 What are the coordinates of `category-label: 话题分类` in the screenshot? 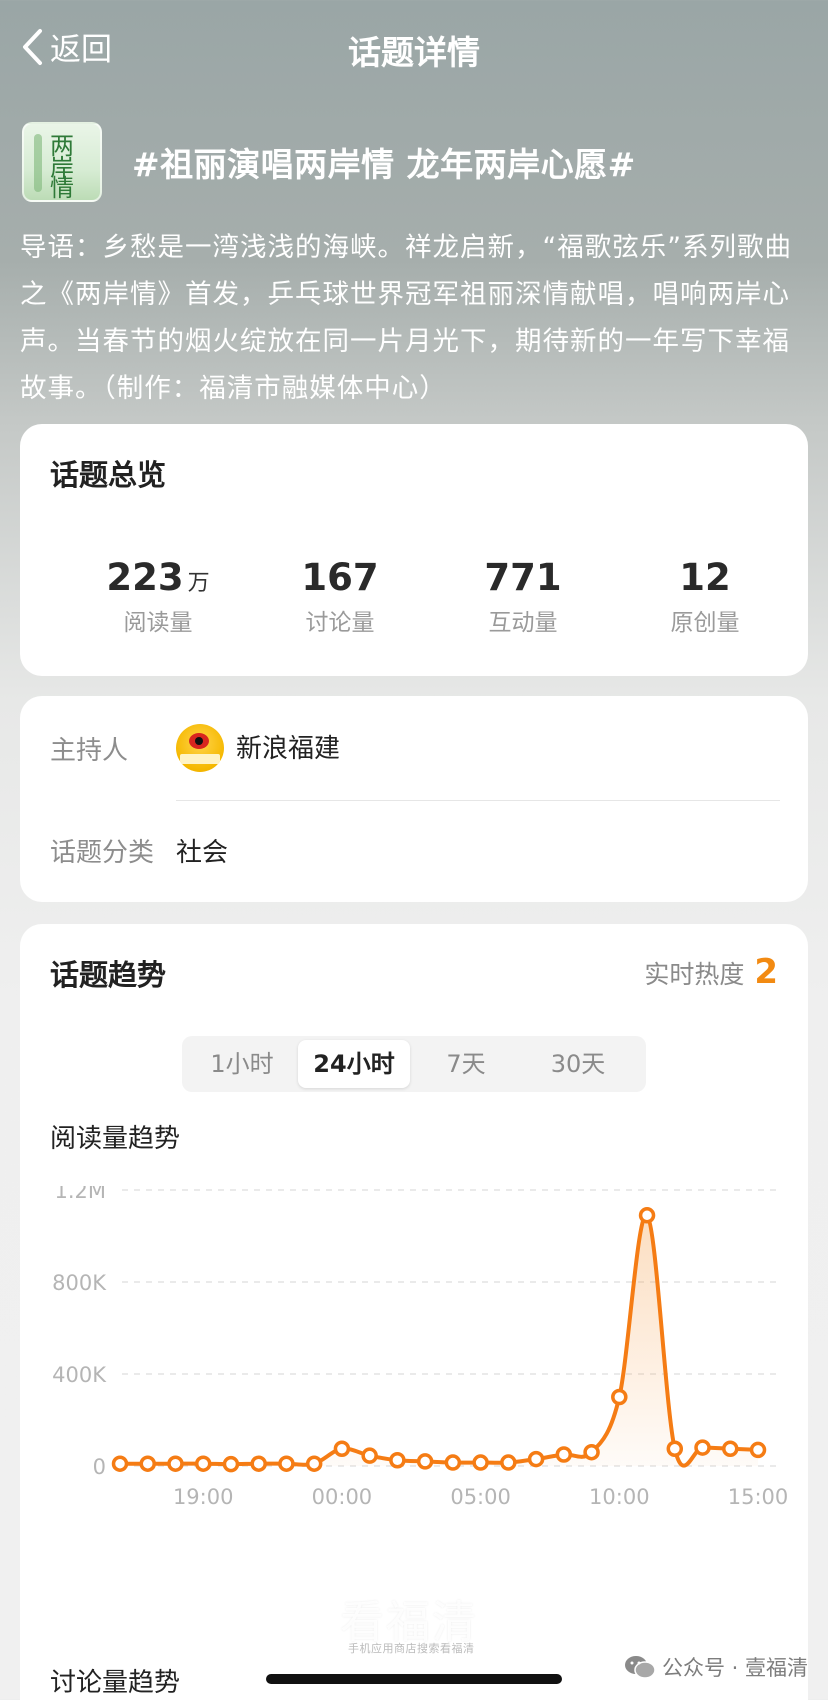 It's located at (102, 853).